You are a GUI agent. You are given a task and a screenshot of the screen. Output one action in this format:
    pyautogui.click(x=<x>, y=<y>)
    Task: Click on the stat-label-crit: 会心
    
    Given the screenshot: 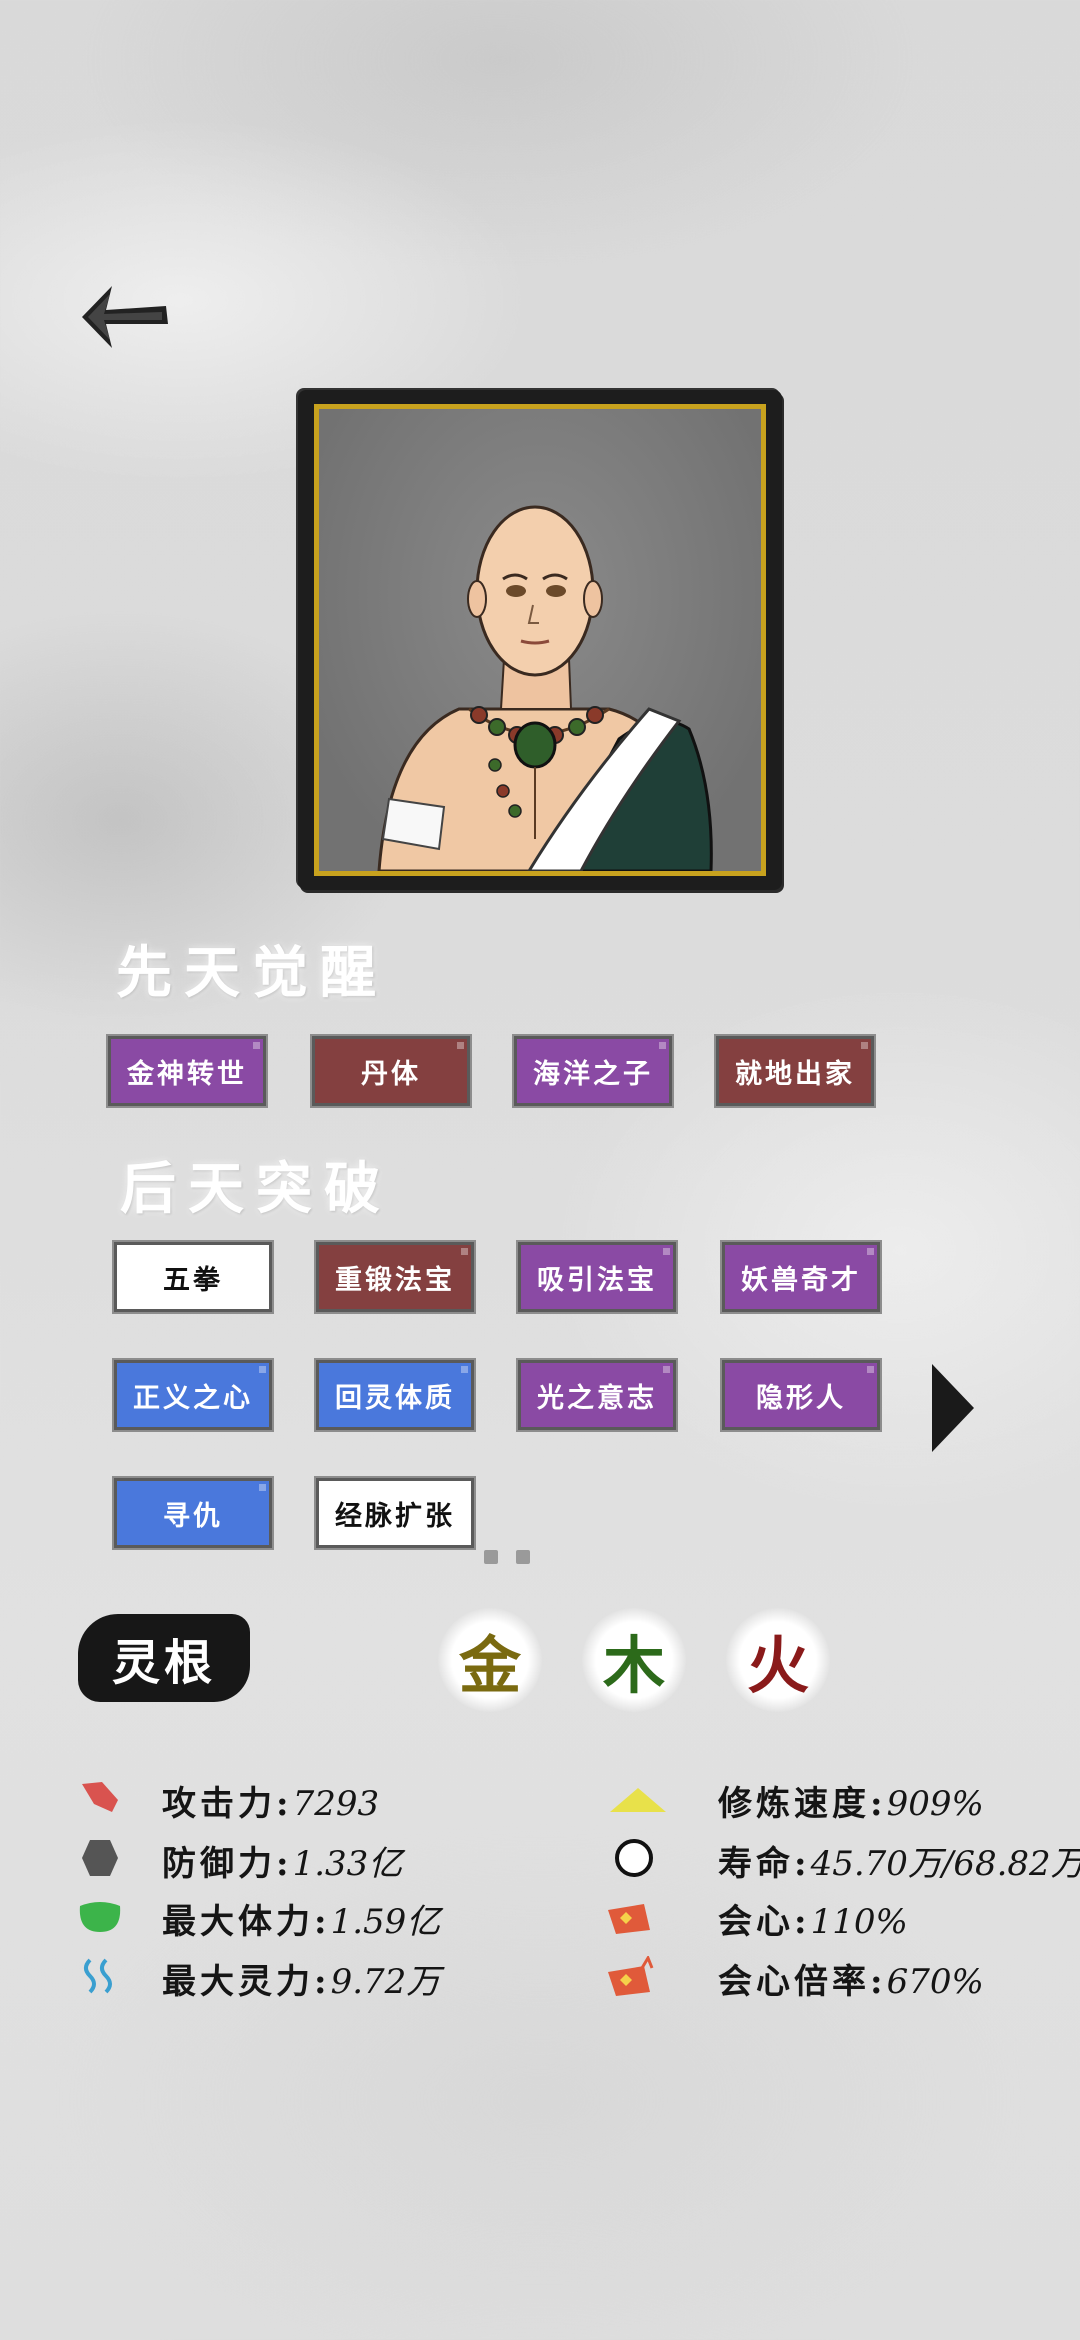 What is the action you would take?
    pyautogui.click(x=756, y=1922)
    